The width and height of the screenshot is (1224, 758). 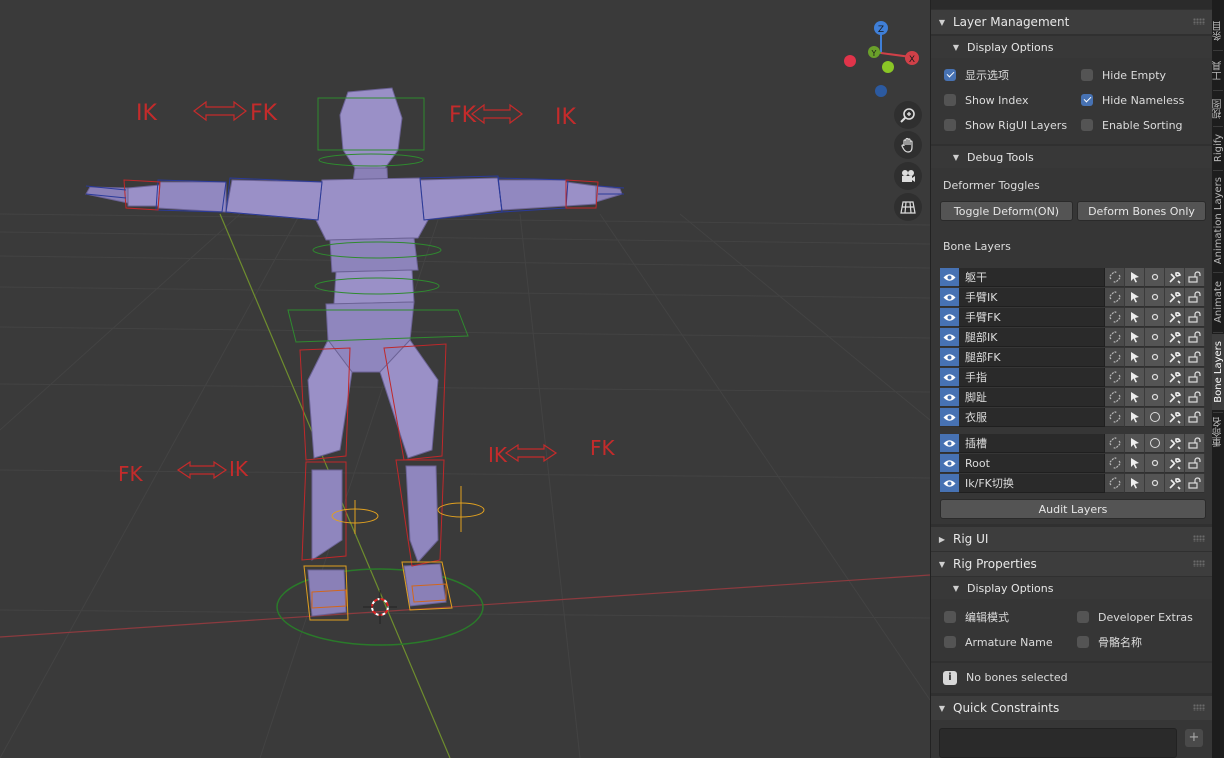 I want to click on layer-management-header: ▼ Layer Management, so click(x=1071, y=22).